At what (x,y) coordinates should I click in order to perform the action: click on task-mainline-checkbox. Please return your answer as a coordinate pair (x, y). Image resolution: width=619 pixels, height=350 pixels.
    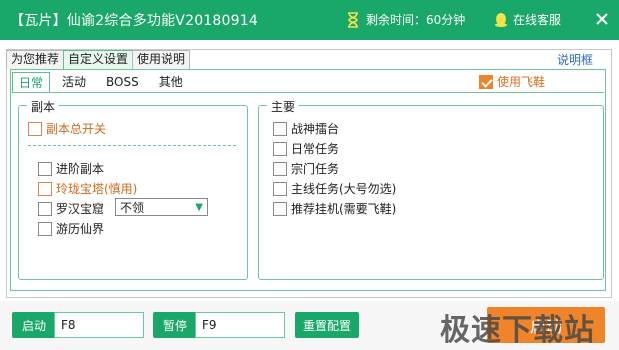
    Looking at the image, I should click on (280, 188).